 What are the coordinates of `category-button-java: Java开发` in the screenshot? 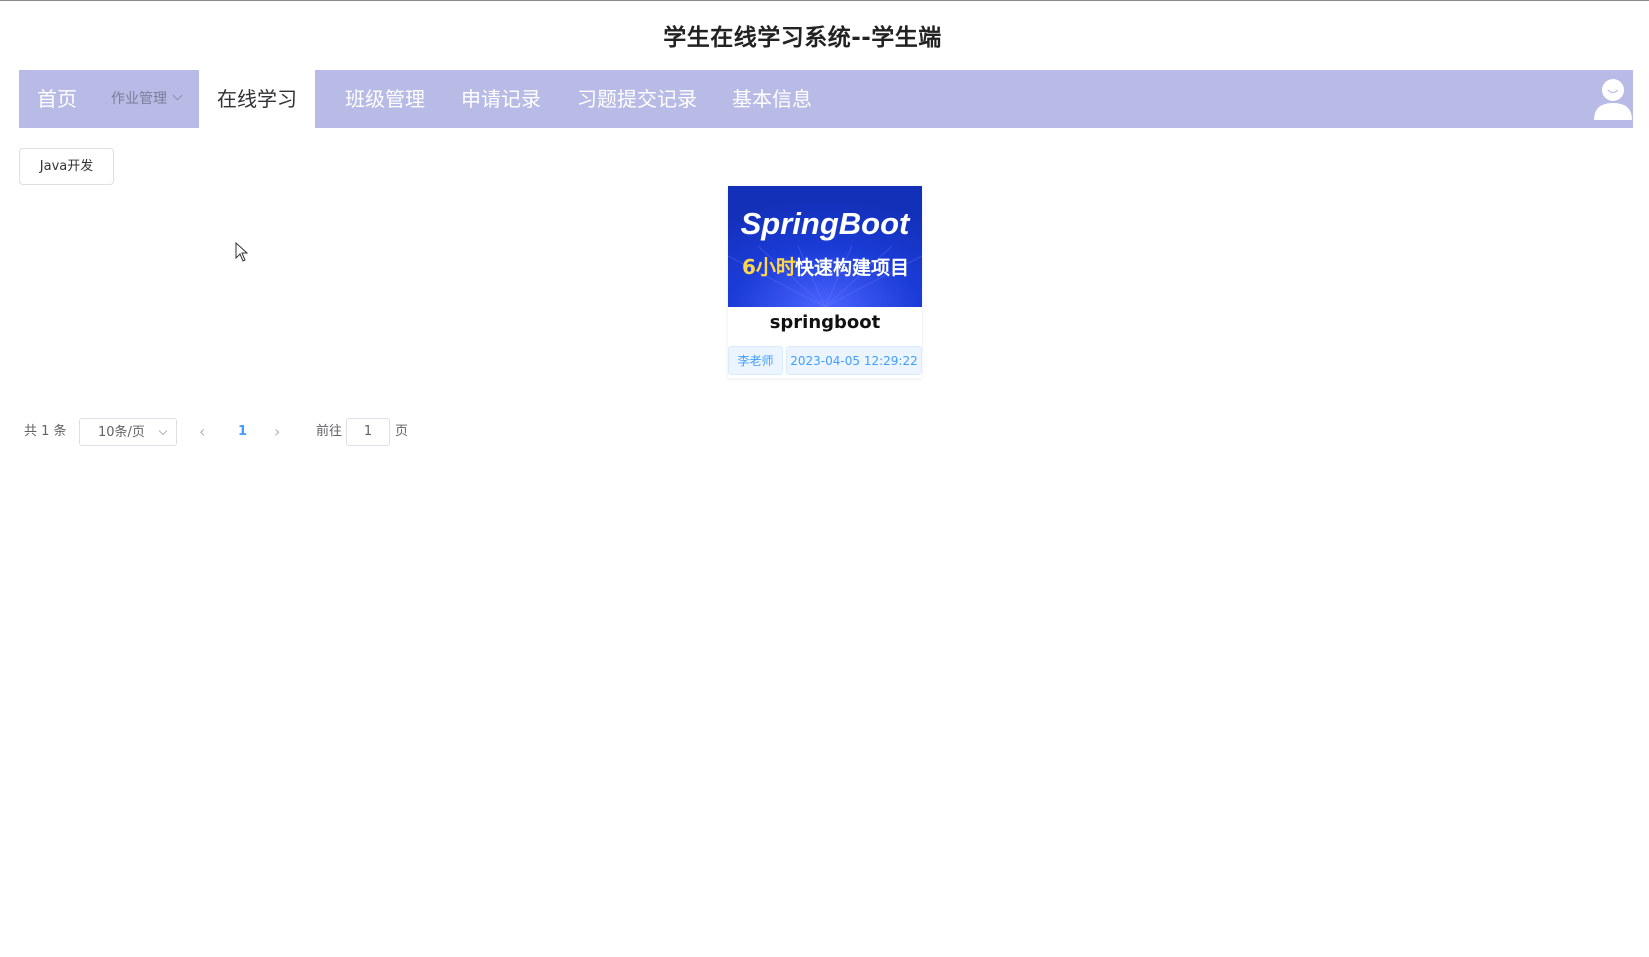 It's located at (66, 166).